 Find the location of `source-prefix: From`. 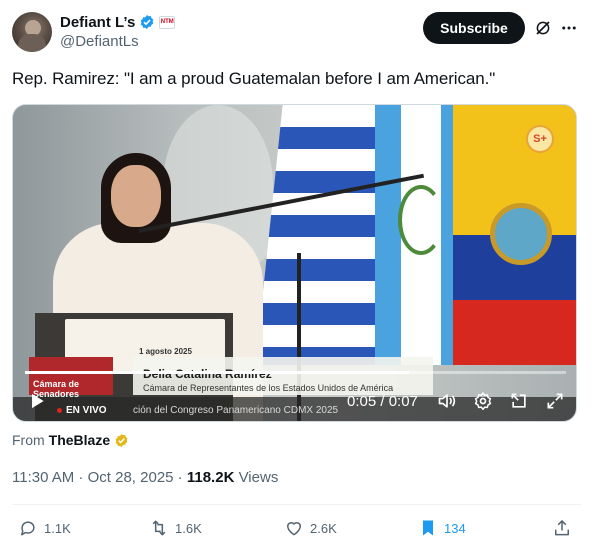

source-prefix: From is located at coordinates (28, 440).